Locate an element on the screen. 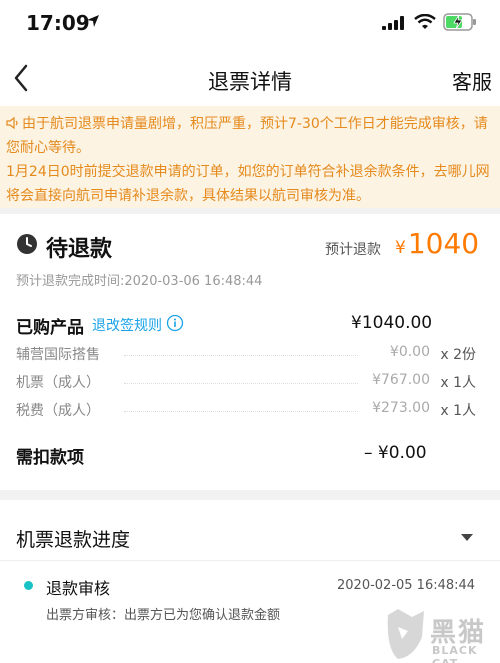  battery-charging-icon is located at coordinates (459, 22).